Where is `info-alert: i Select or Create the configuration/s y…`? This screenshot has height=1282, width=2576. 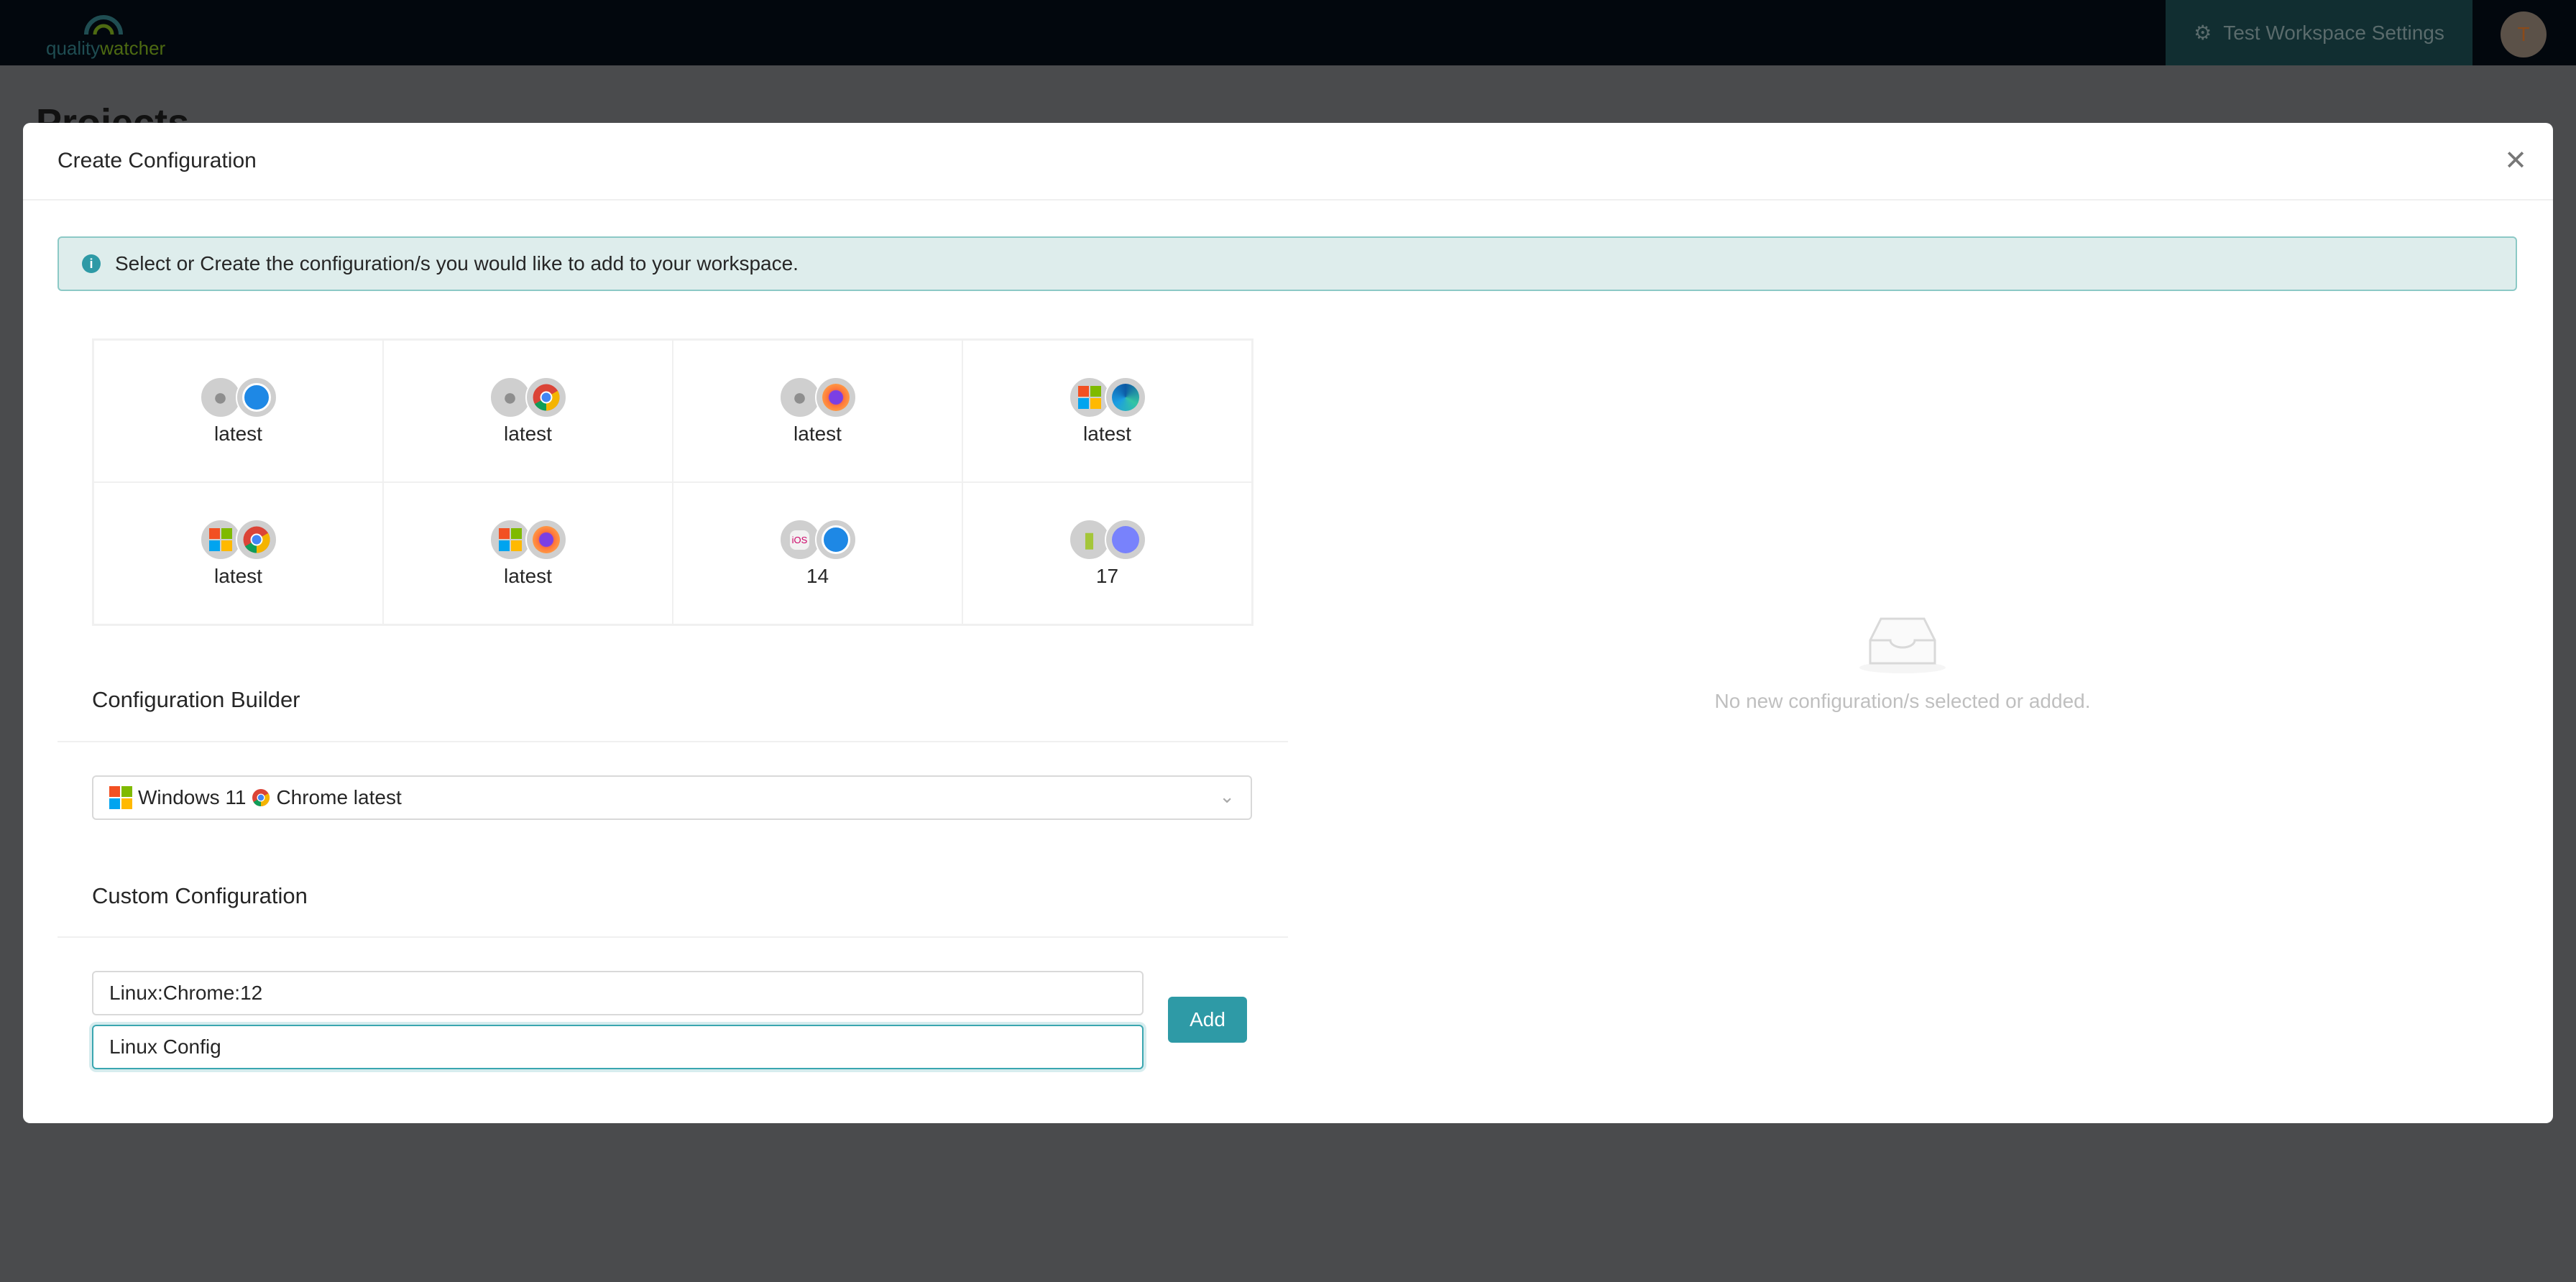
info-alert: i Select or Create the configuration/s y… is located at coordinates (1287, 263).